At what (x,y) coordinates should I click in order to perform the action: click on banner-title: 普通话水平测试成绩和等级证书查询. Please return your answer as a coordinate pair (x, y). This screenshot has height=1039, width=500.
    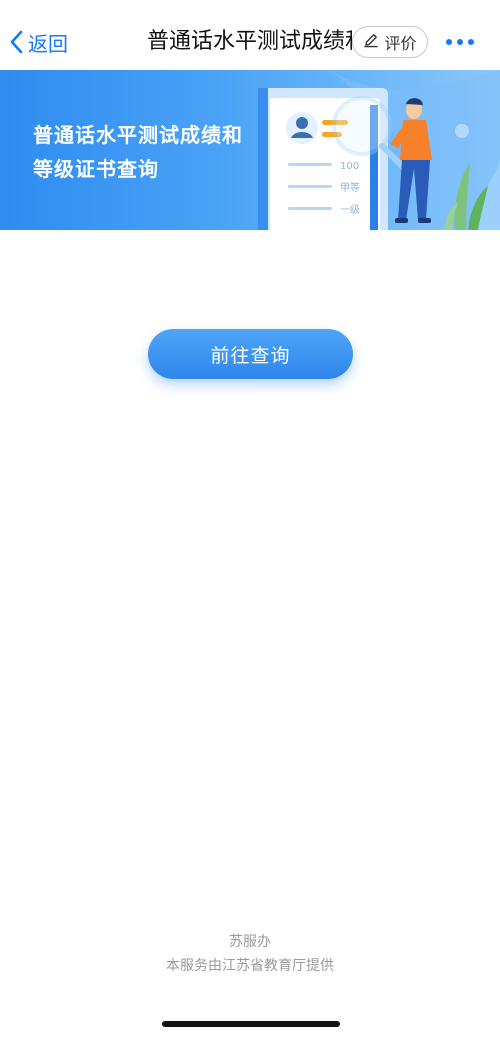
    Looking at the image, I should click on (138, 152).